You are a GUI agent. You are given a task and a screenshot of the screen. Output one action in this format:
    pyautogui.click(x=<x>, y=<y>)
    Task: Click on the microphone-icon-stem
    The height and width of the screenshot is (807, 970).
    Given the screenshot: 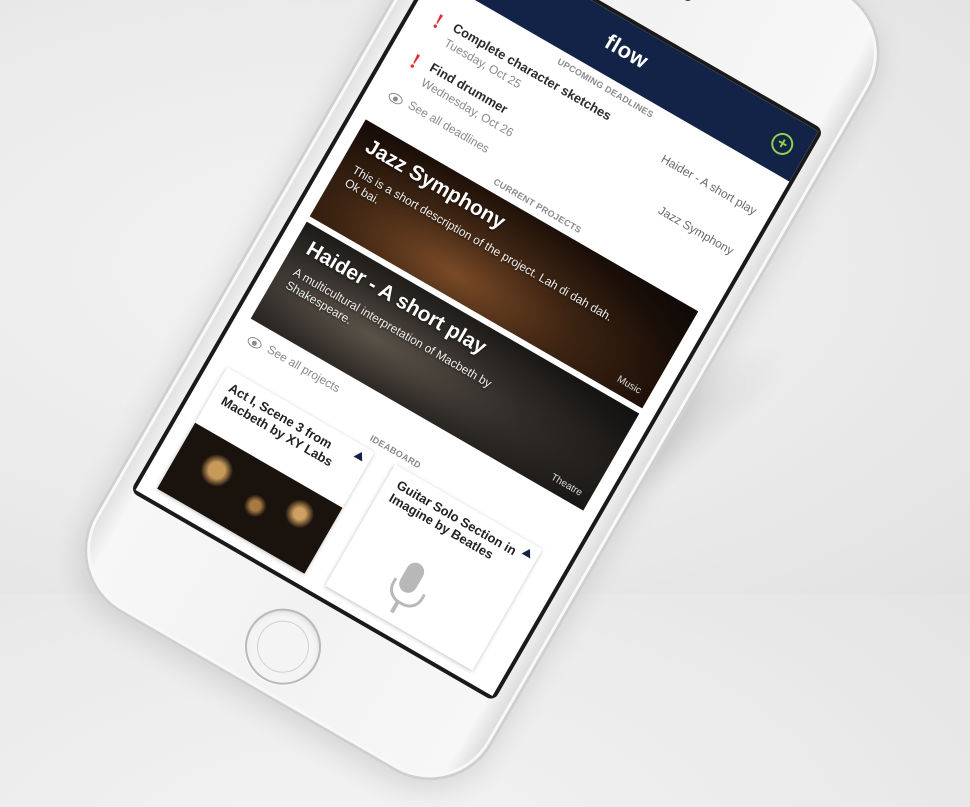 What is the action you would take?
    pyautogui.click(x=394, y=607)
    